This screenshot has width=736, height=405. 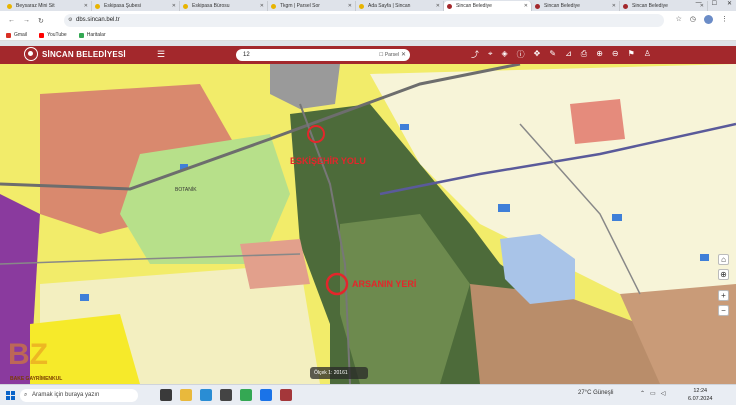 I want to click on map-toolbar: ⤴ ⌖ ◈ ⓘ ✥ ✎ ⊿ ⎙ ⊕ ⊖ ⚑ ♙, so click(x=561, y=54).